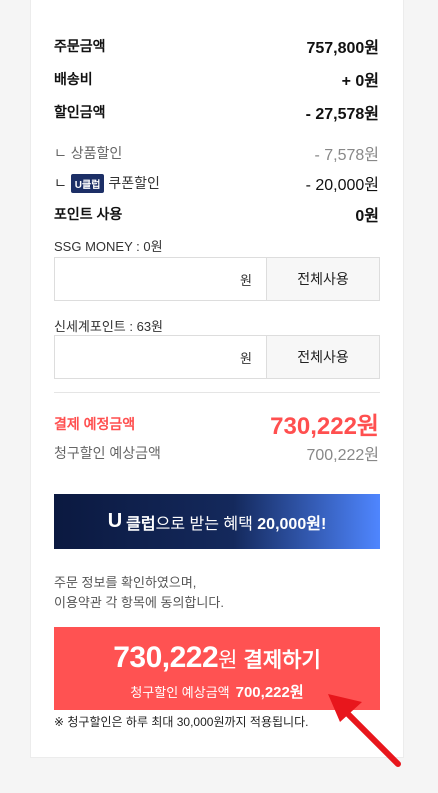 The image size is (438, 793). What do you see at coordinates (246, 358) in the screenshot?
I see `shinsegae-point-unit: 원` at bounding box center [246, 358].